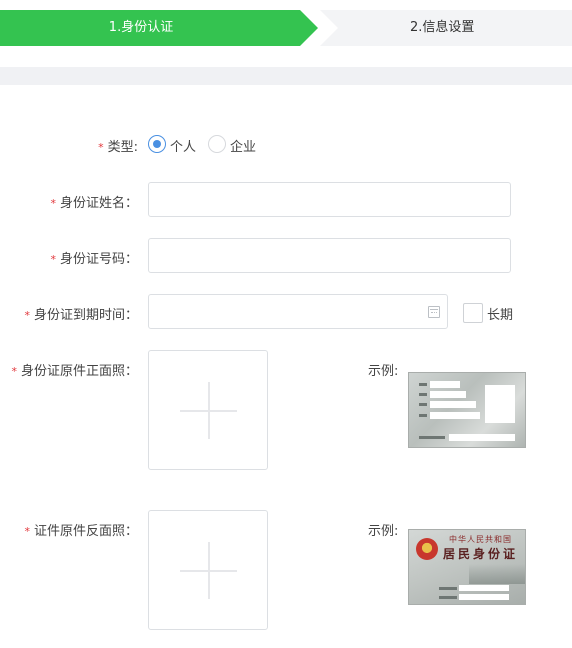  Describe the element at coordinates (383, 371) in the screenshot. I see `id-front-example-label: 示例:` at that location.